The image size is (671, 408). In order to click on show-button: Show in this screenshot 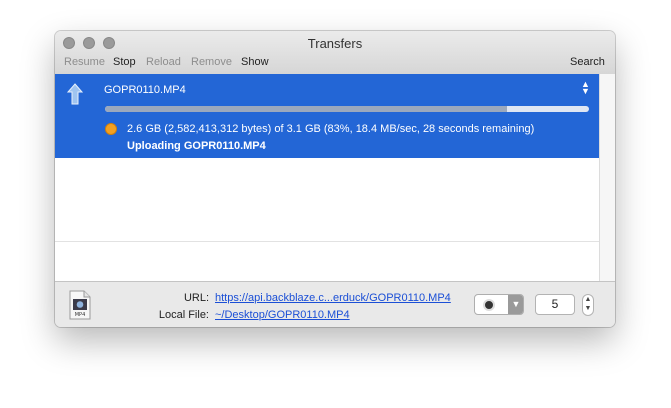, I will do `click(255, 62)`.